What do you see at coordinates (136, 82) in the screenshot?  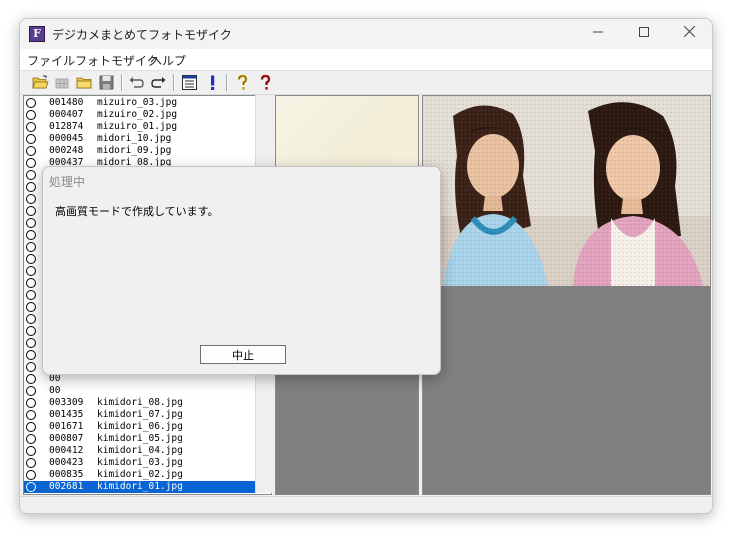 I see `undo-icon` at bounding box center [136, 82].